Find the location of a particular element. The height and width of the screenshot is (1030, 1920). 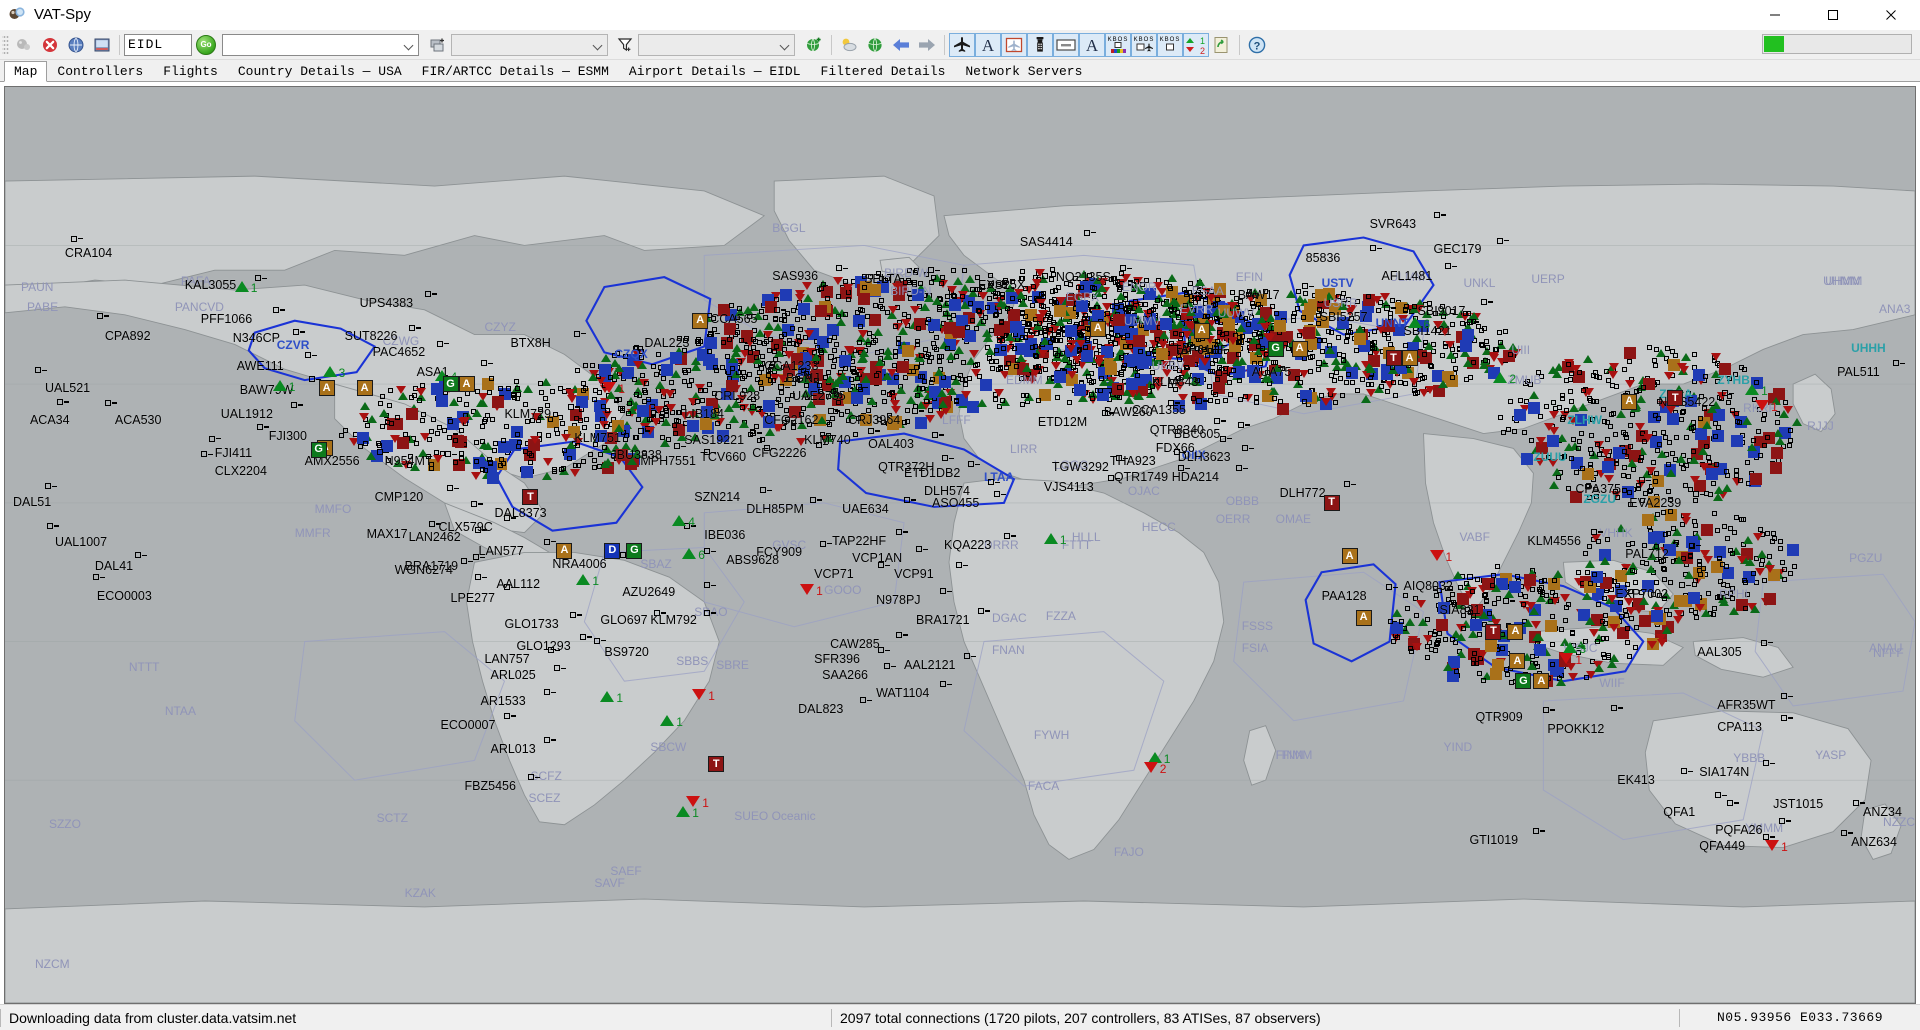

fir-labels-icon: A is located at coordinates (1092, 44).